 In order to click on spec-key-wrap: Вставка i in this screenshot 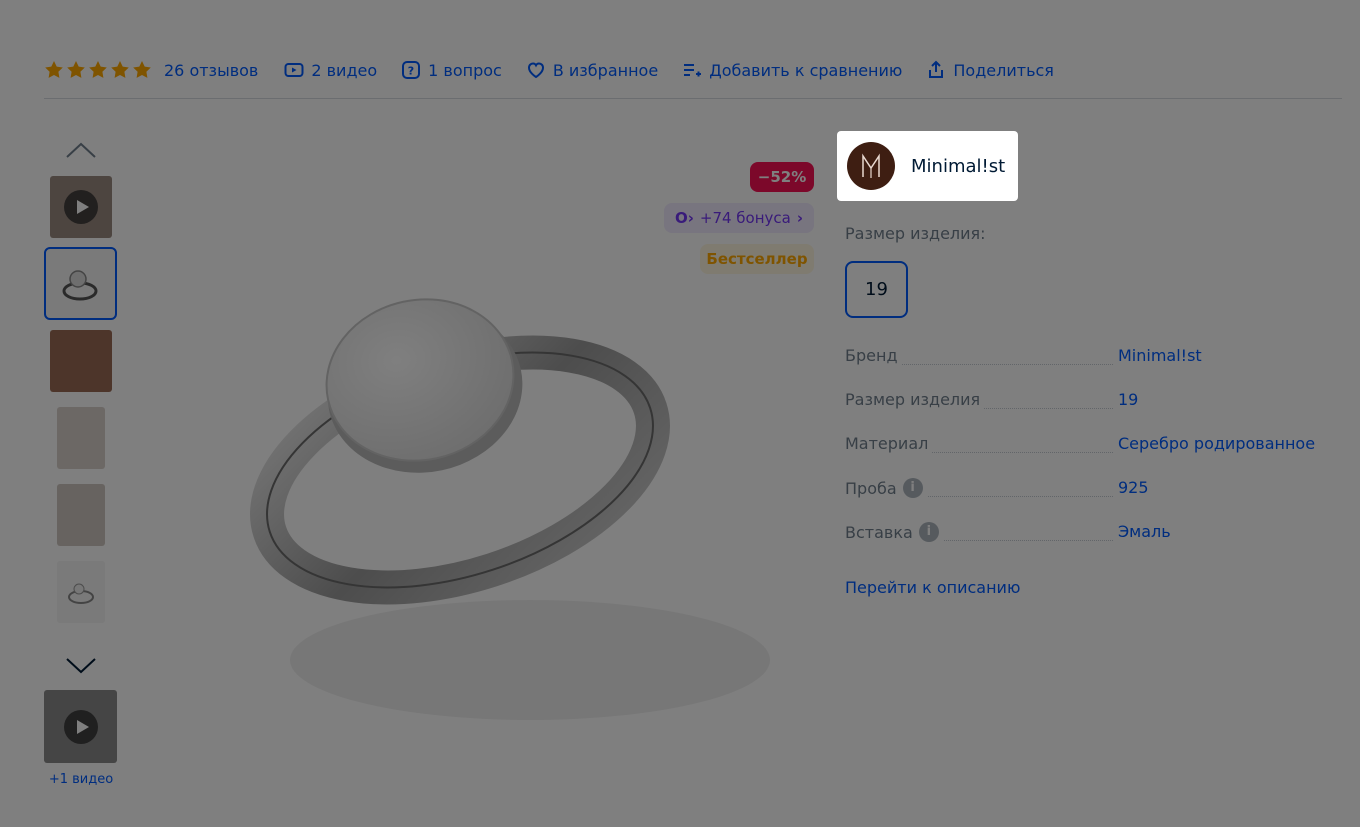, I will do `click(894, 532)`.